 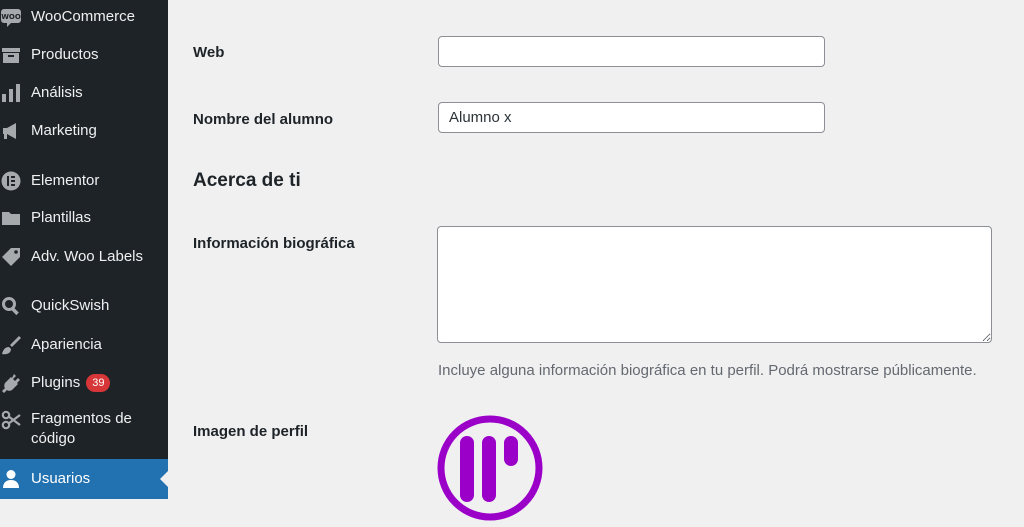 I want to click on sidebar-item-marketing: Marketing, so click(x=84, y=131).